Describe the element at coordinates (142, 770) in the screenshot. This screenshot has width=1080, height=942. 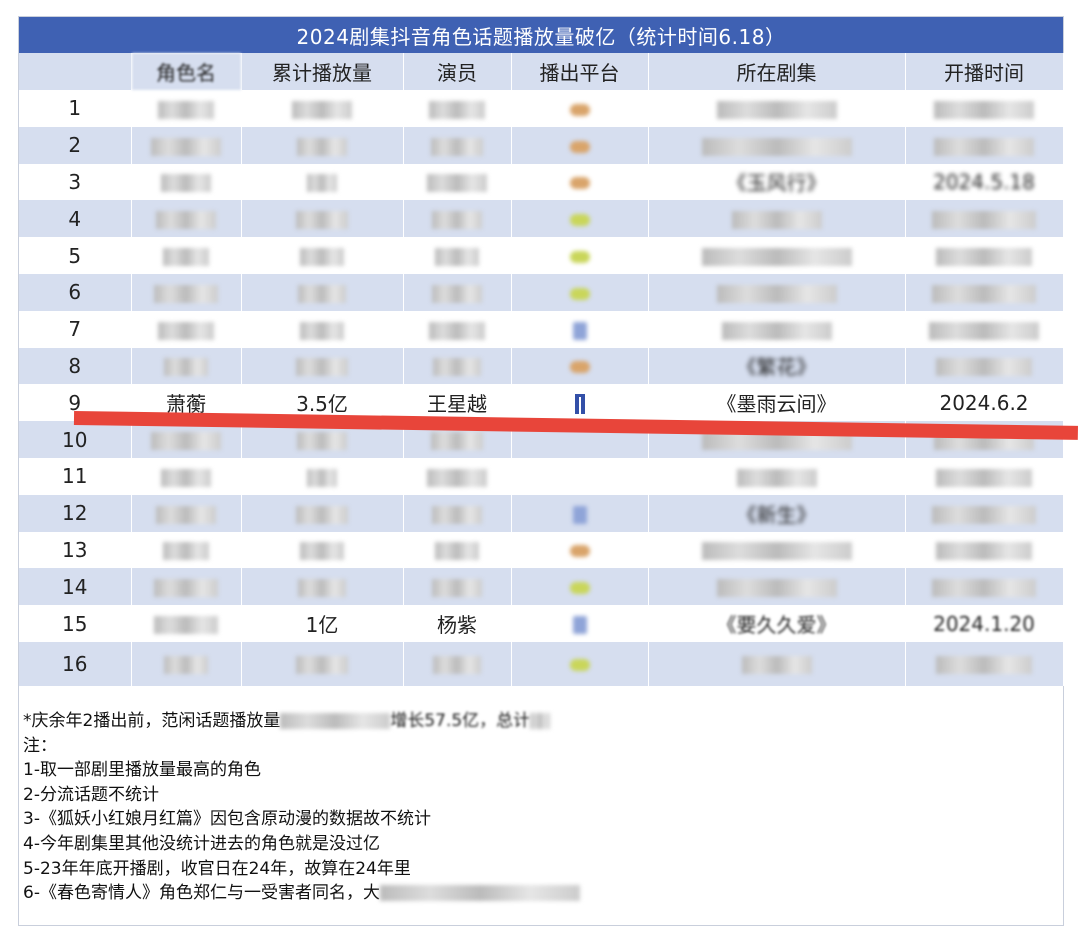
I see `note-item-1: 1-取一部剧里播放量最高的角色` at that location.